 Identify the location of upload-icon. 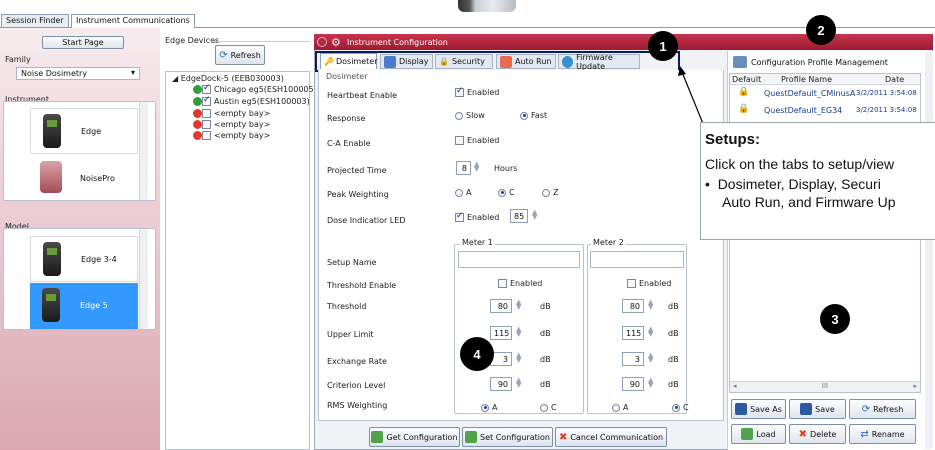
(471, 437).